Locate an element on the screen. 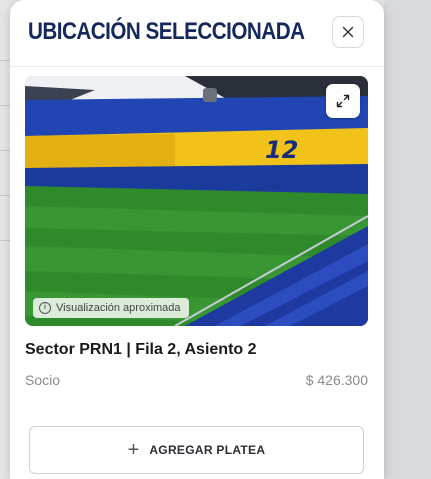 Image resolution: width=431 pixels, height=479 pixels. approximate-view-text: Visualización aproximada is located at coordinates (118, 308).